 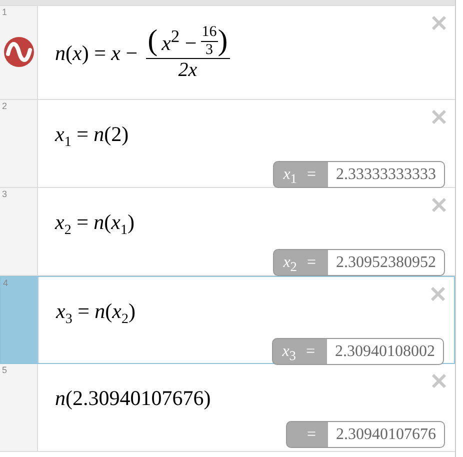 What do you see at coordinates (210, 50) in the screenshot?
I see `fraction-denominator: 3` at bounding box center [210, 50].